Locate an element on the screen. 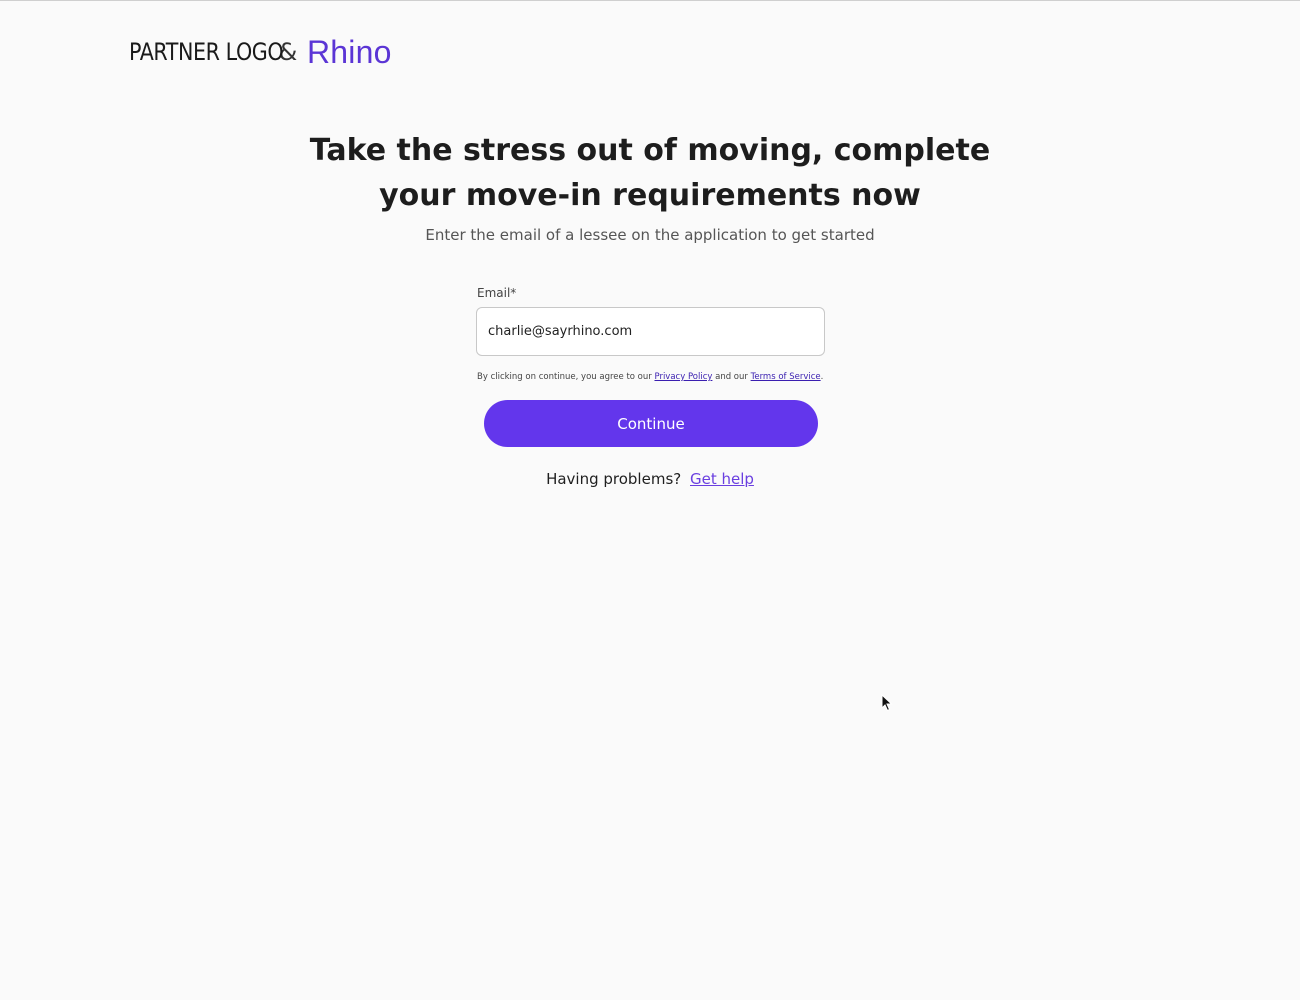  consent-suffix: . is located at coordinates (822, 377).